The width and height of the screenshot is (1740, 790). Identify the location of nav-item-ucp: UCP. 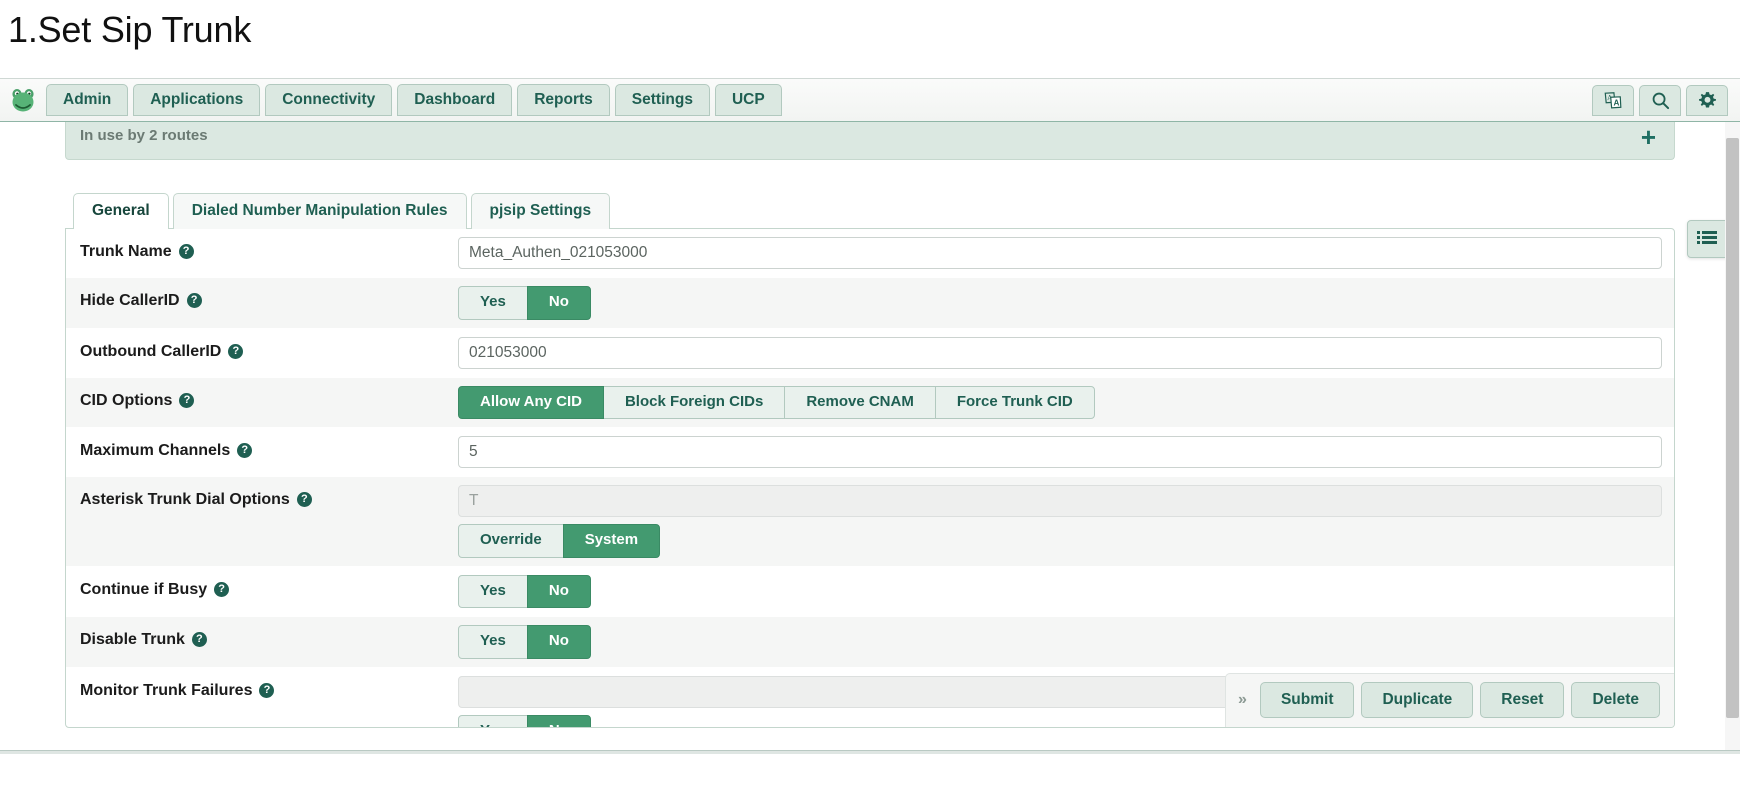
(748, 100).